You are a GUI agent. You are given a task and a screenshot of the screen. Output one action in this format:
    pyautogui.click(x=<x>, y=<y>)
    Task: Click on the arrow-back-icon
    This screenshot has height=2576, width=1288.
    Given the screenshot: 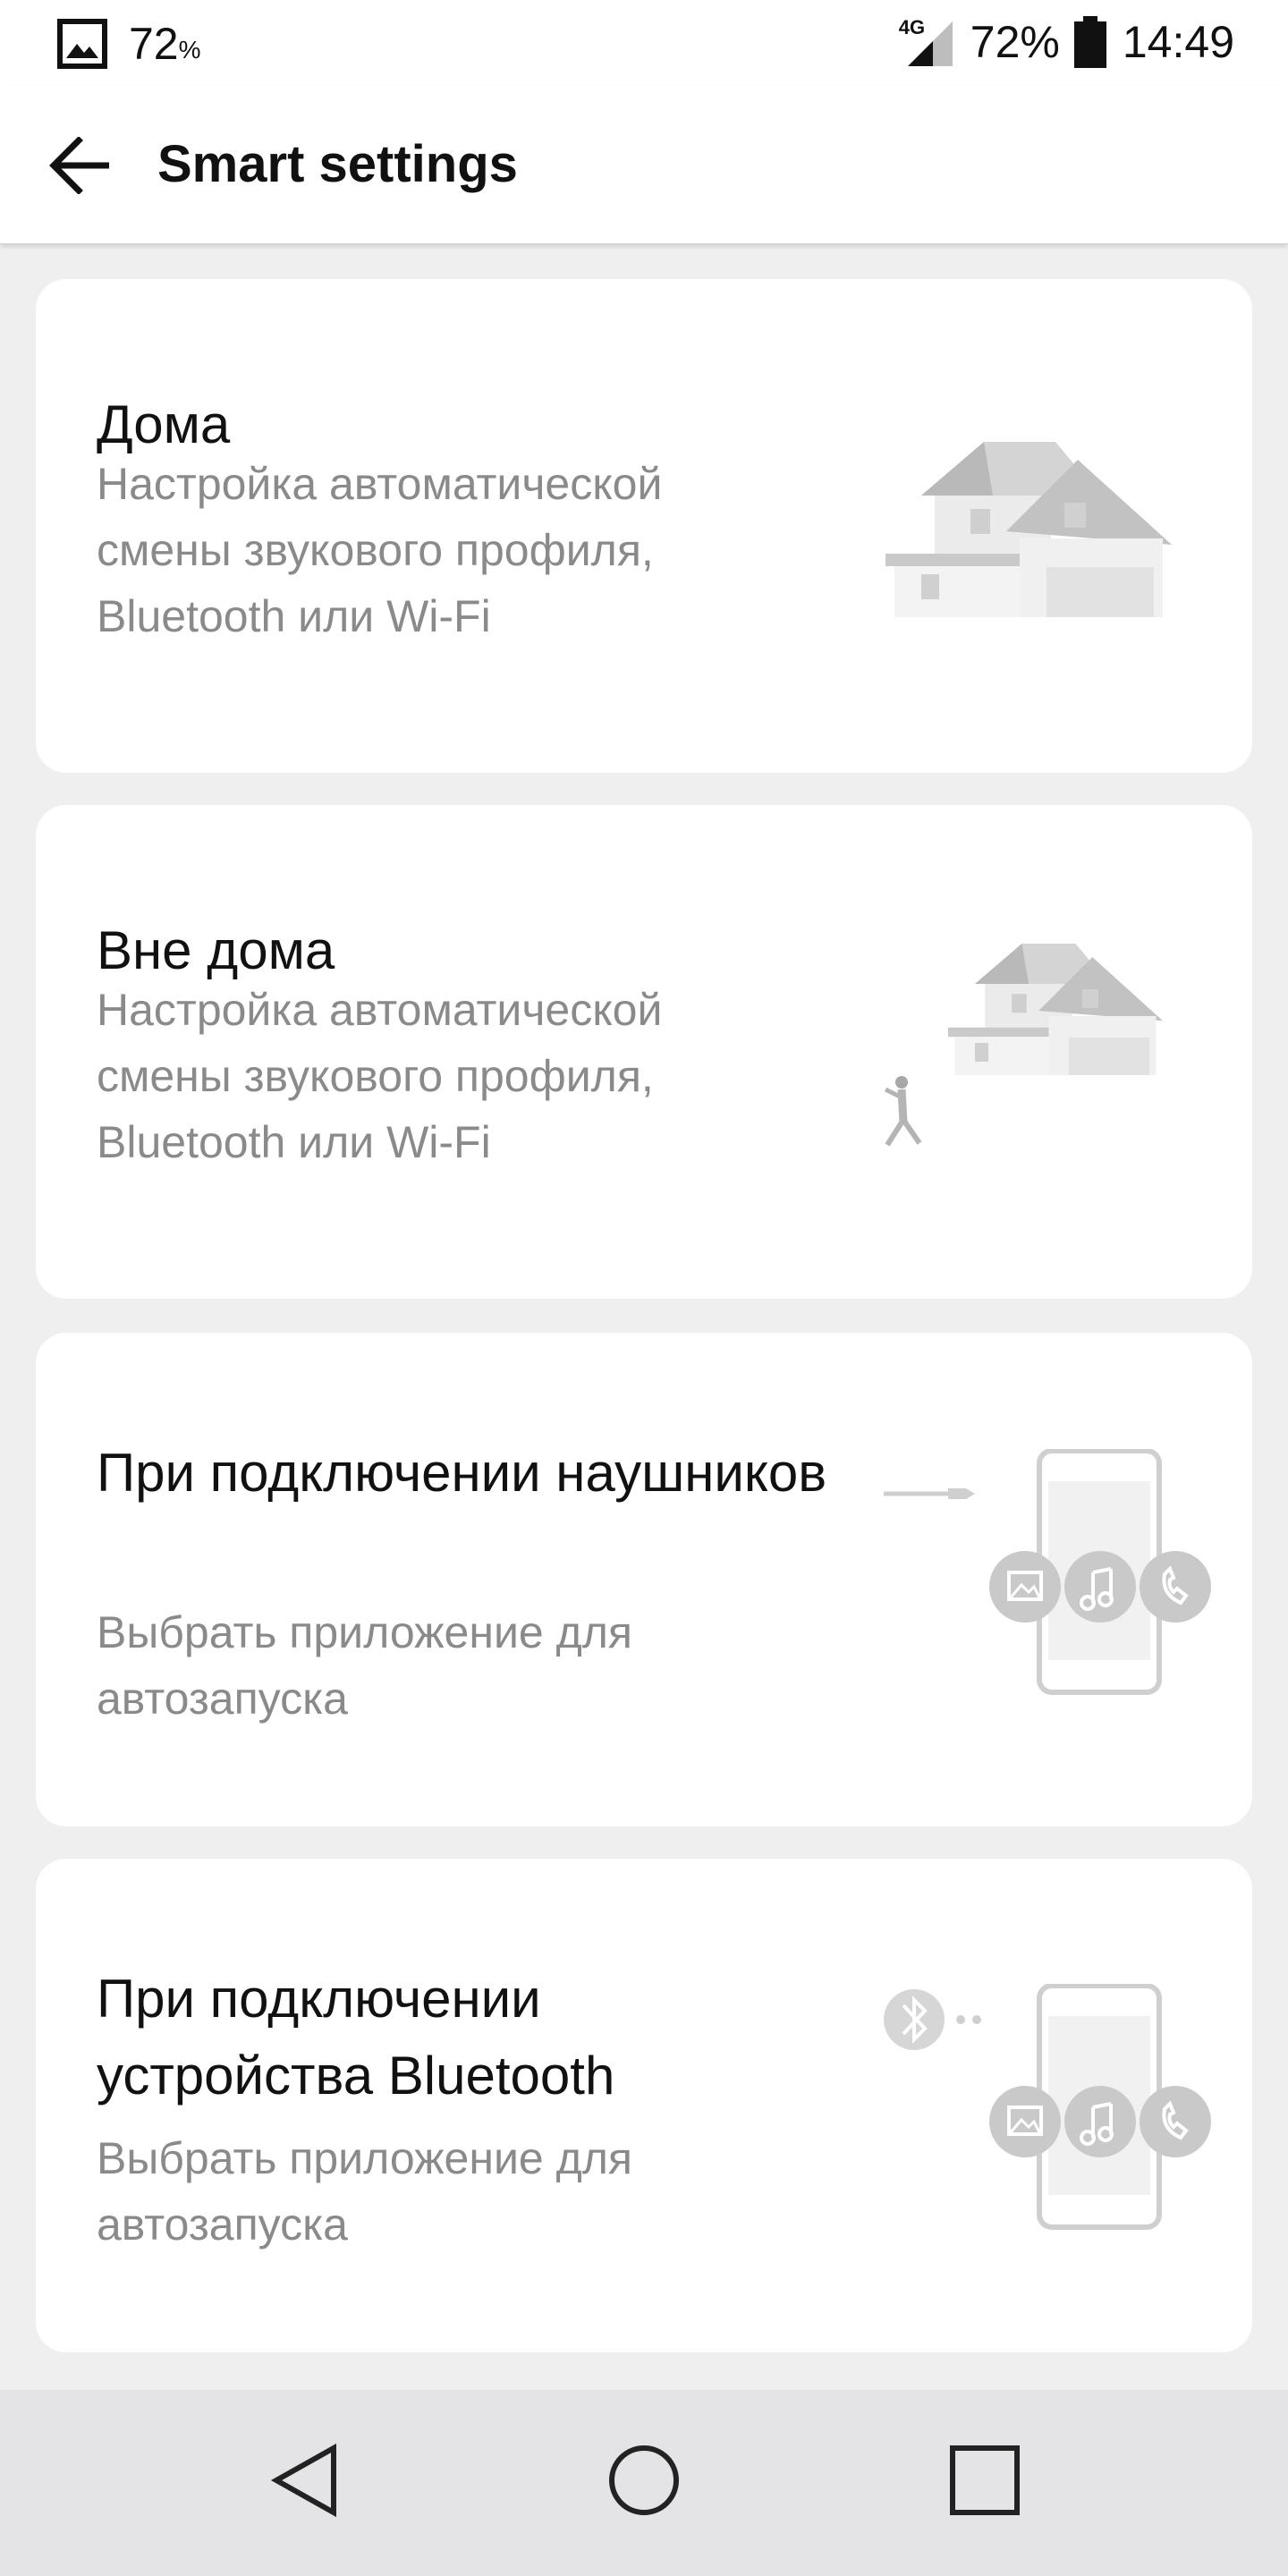 What is the action you would take?
    pyautogui.click(x=80, y=167)
    